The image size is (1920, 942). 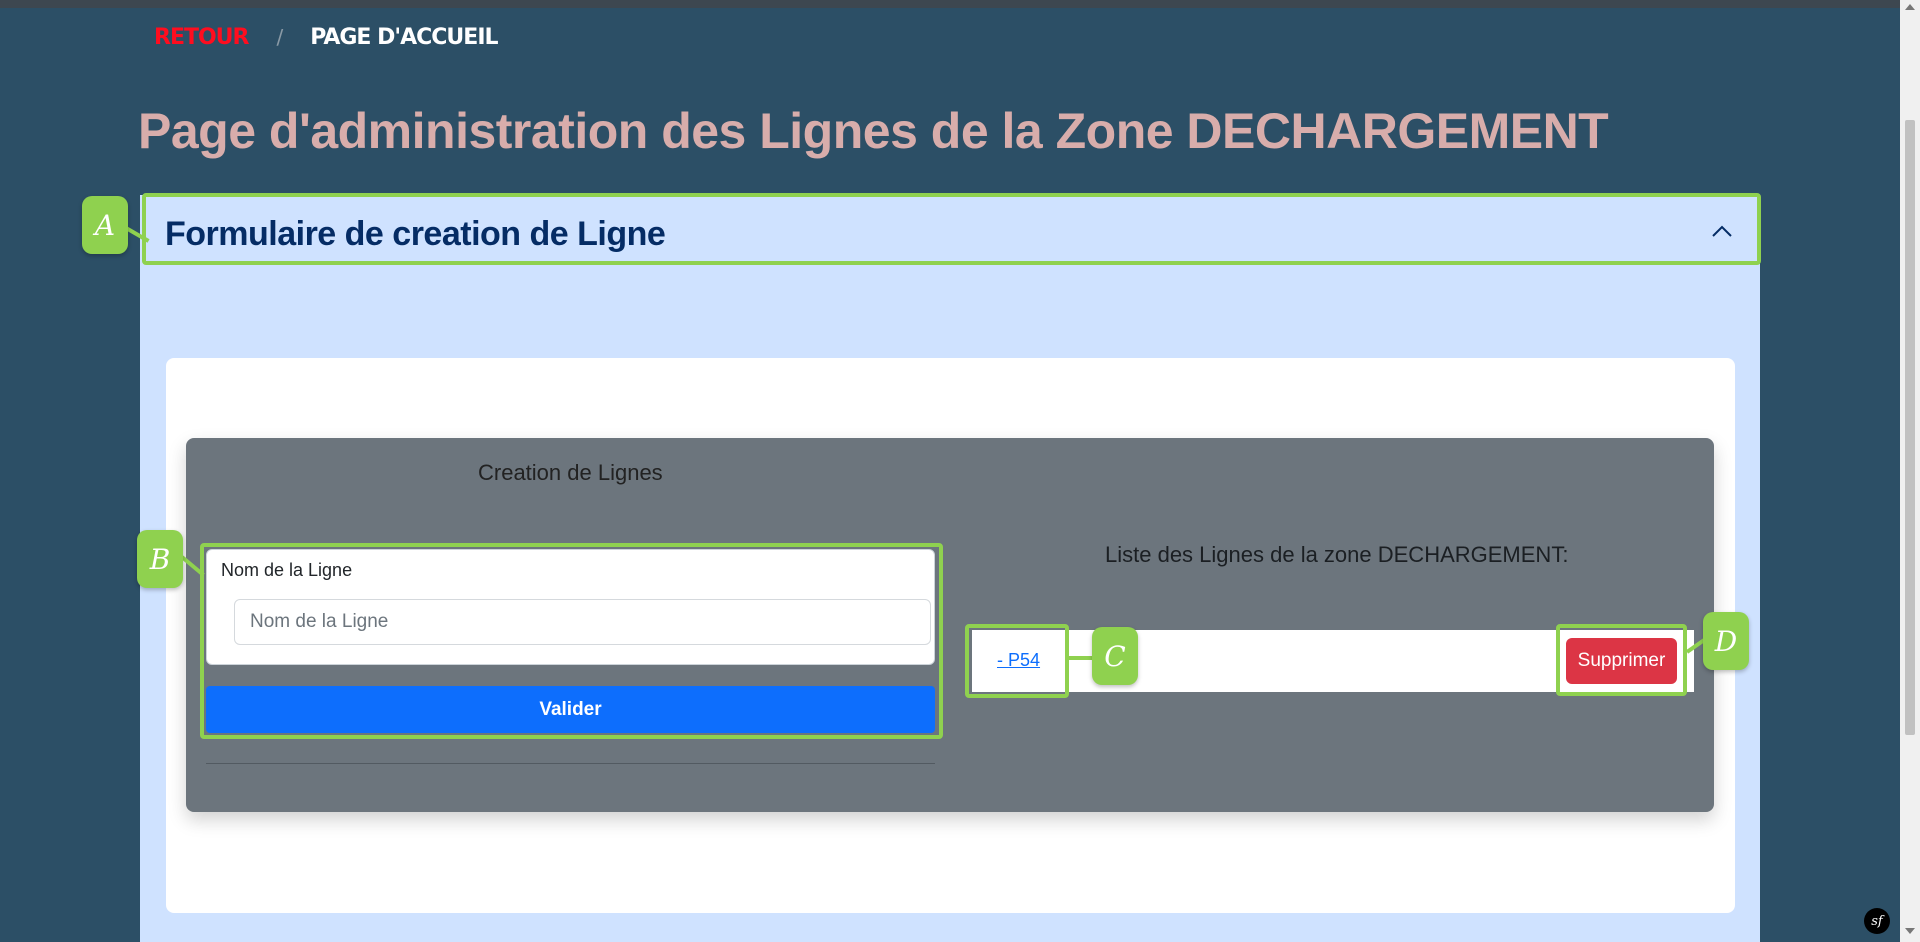 I want to click on line-name-input, so click(x=582, y=622).